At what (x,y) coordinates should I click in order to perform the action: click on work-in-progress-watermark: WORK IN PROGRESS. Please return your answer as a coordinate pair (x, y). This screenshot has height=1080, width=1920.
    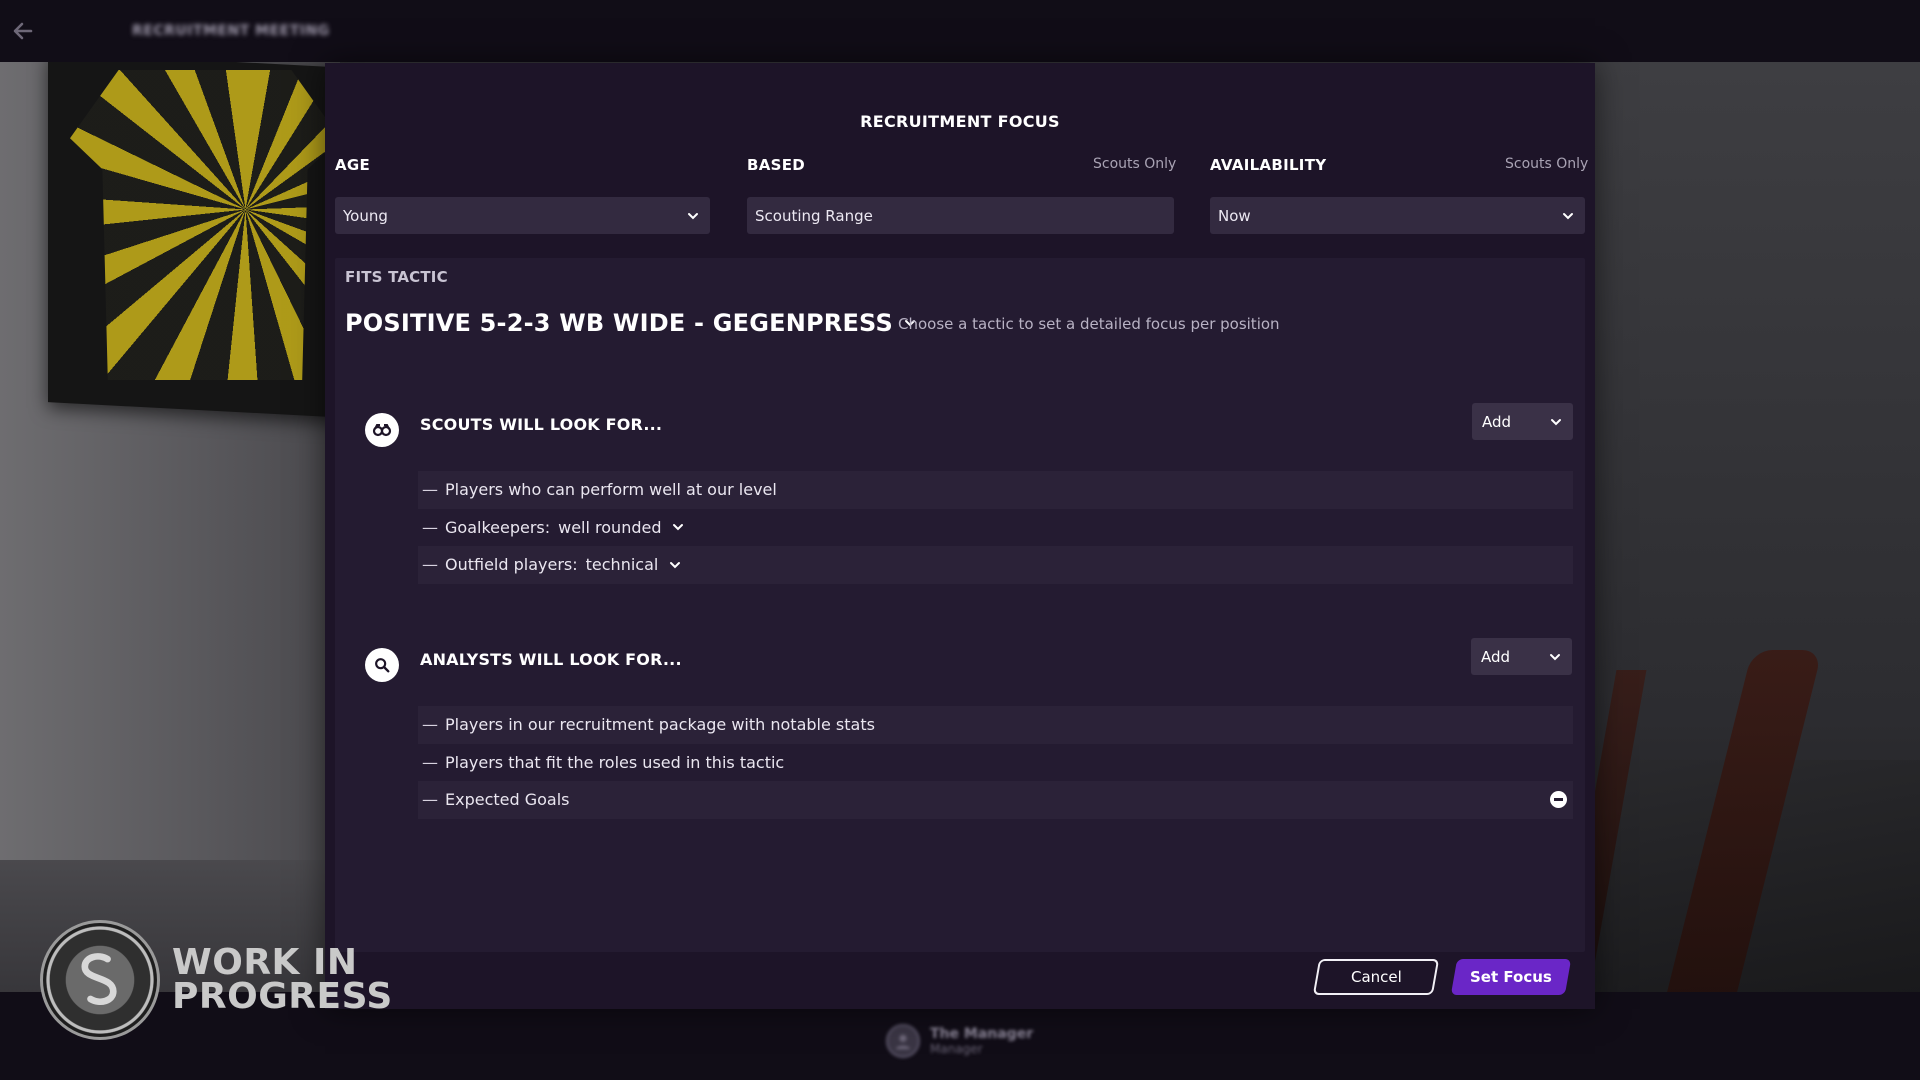
    Looking at the image, I should click on (216, 980).